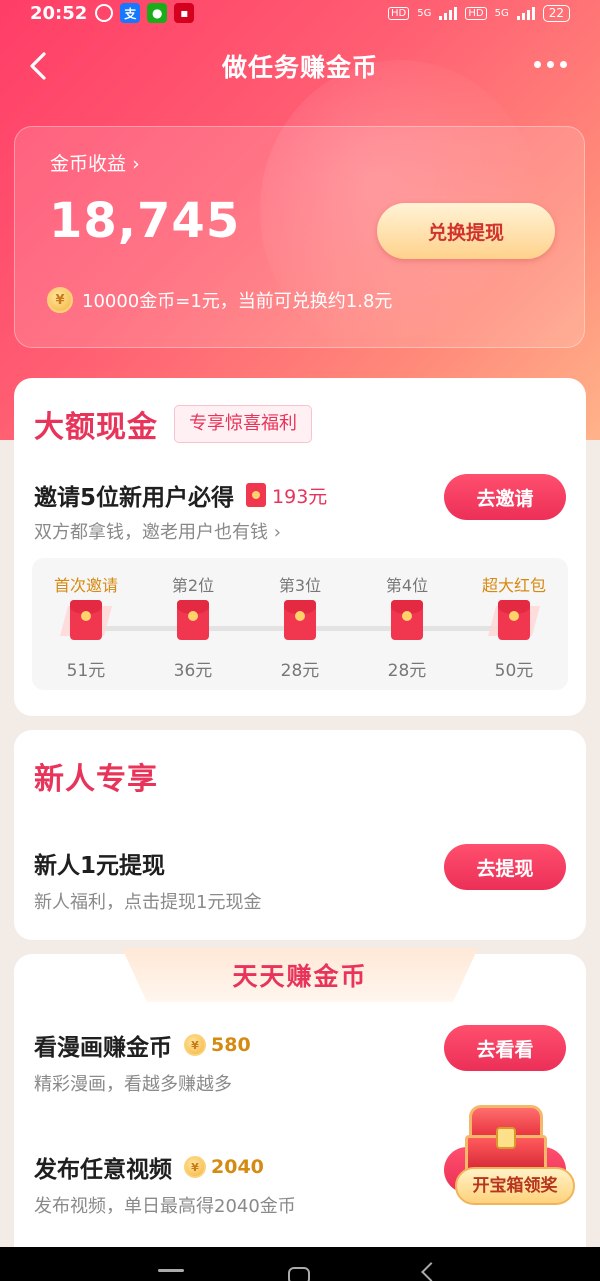 The width and height of the screenshot is (600, 1281). Describe the element at coordinates (133, 1084) in the screenshot. I see `task-subtitle: 精彩漫画，看越多赚越多` at that location.